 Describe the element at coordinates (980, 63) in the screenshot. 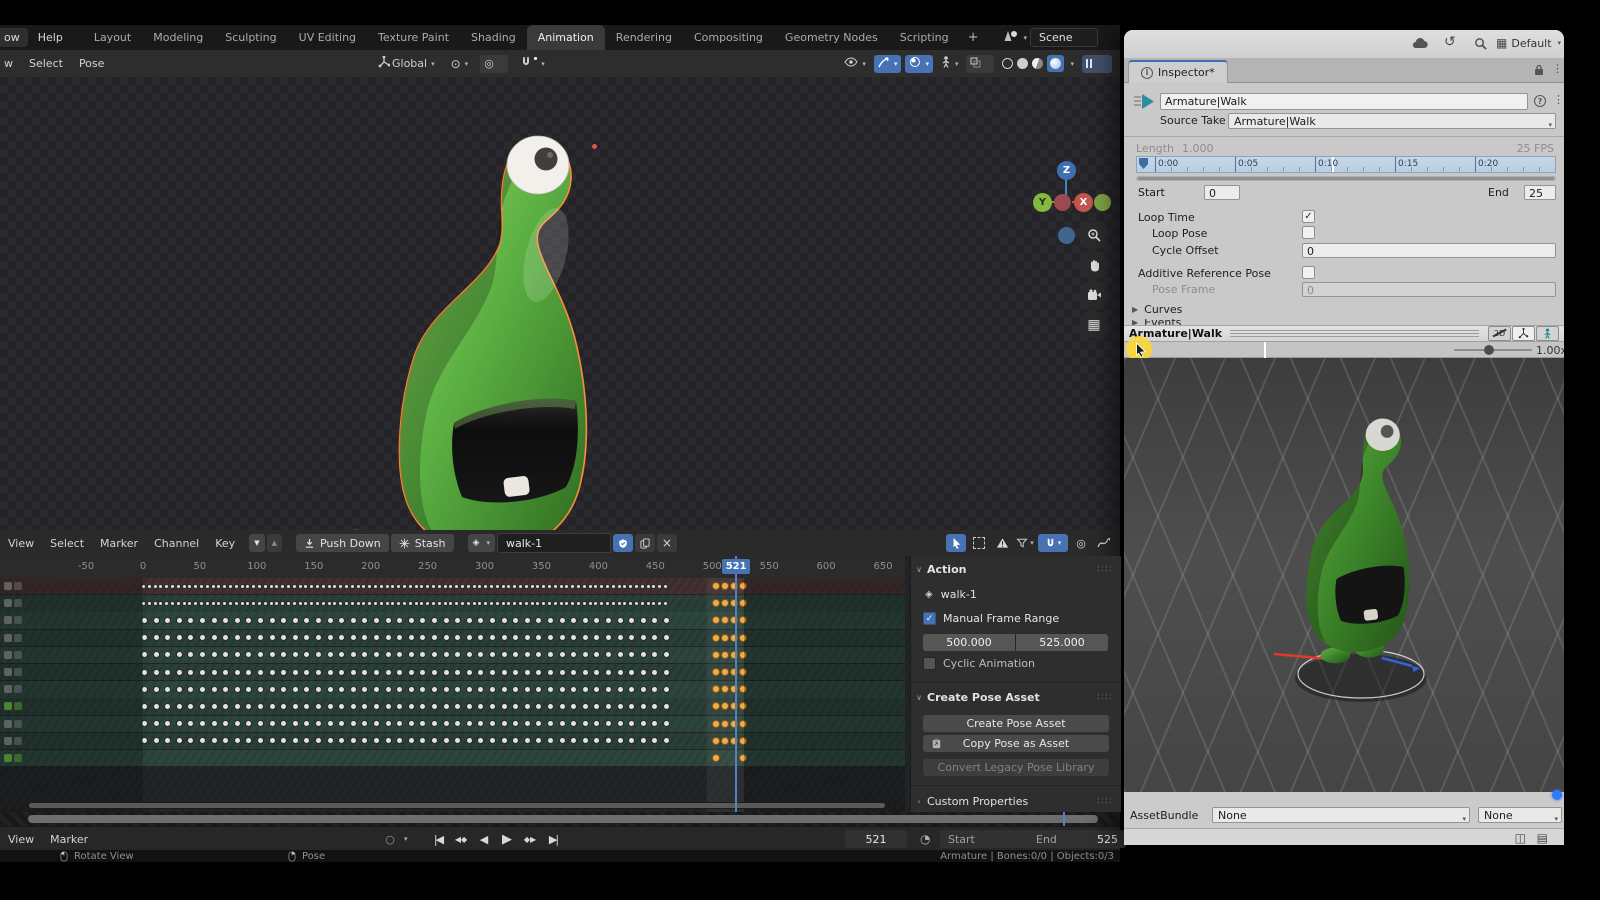

I see `toggle-xray-button` at that location.